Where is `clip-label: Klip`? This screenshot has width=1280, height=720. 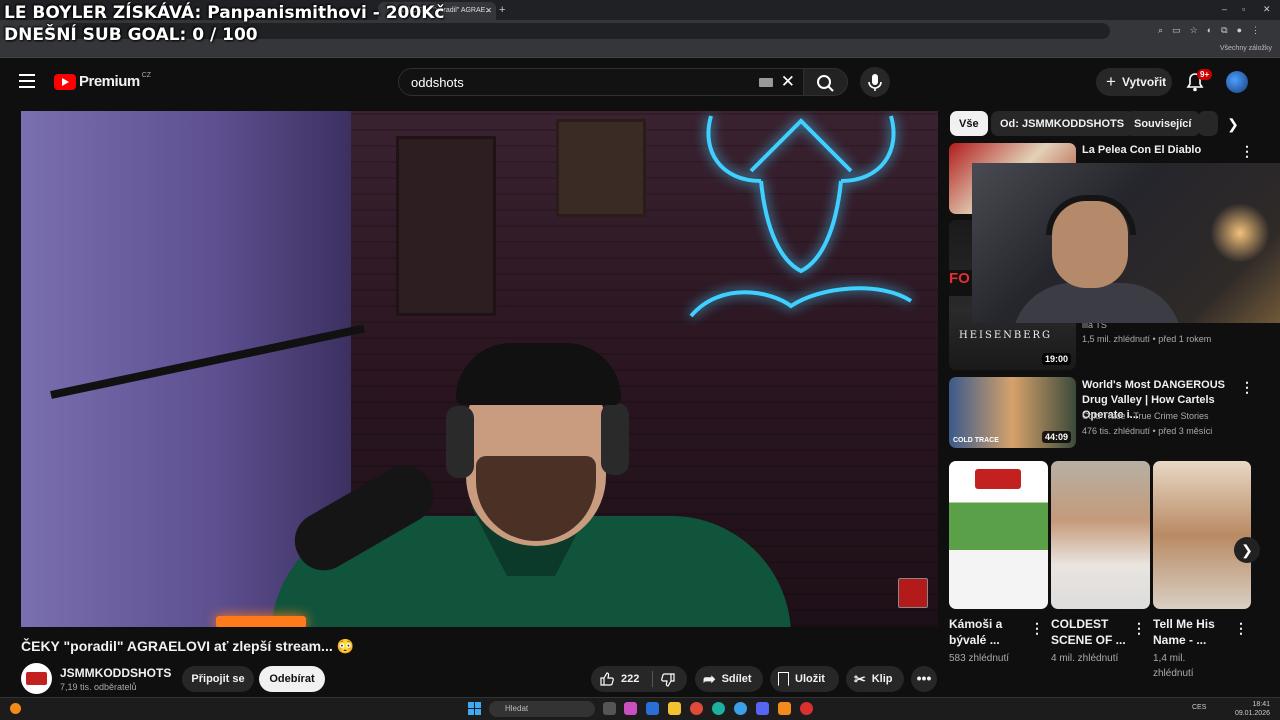 clip-label: Klip is located at coordinates (882, 679).